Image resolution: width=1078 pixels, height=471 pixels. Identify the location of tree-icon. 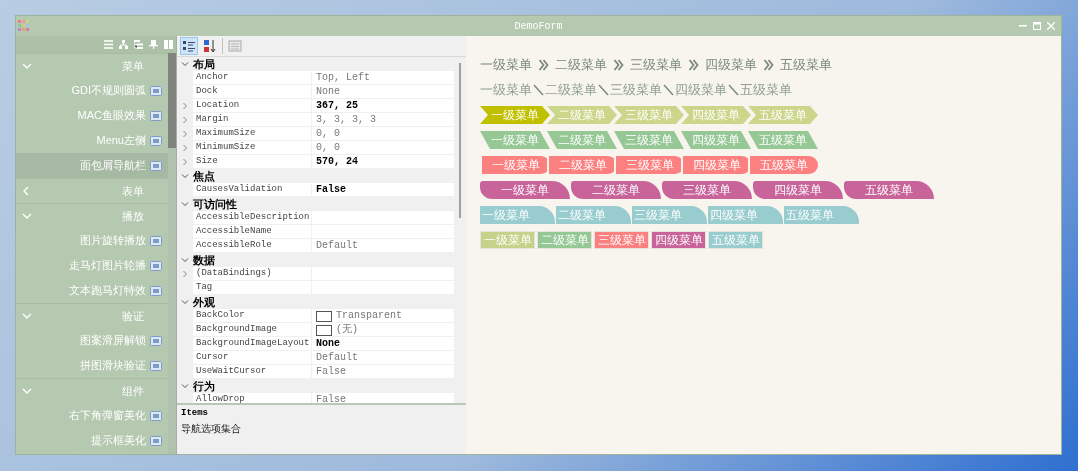
(138, 44).